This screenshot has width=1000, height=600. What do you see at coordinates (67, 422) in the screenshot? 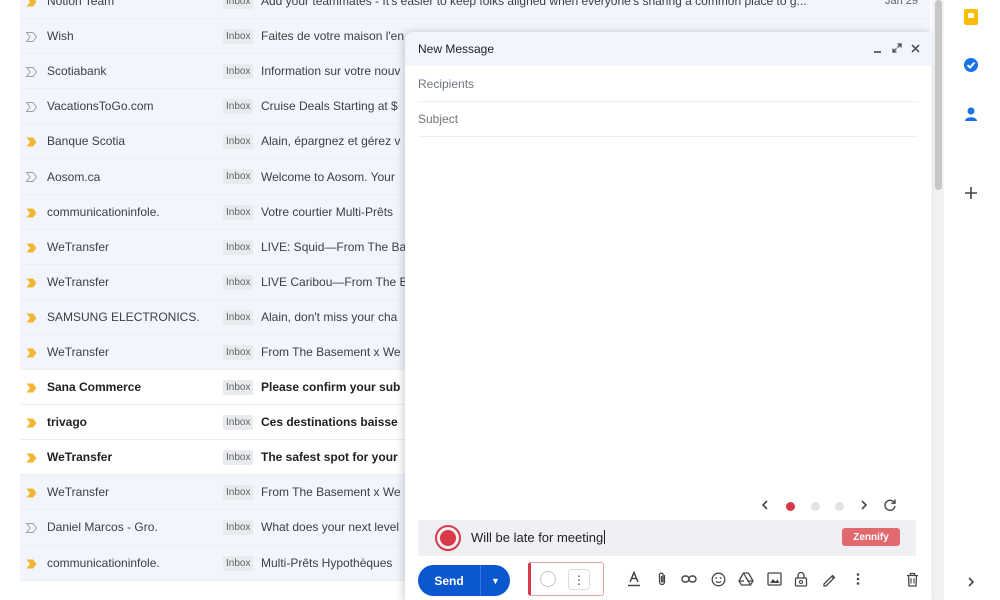
I see `sender-name: trivago` at bounding box center [67, 422].